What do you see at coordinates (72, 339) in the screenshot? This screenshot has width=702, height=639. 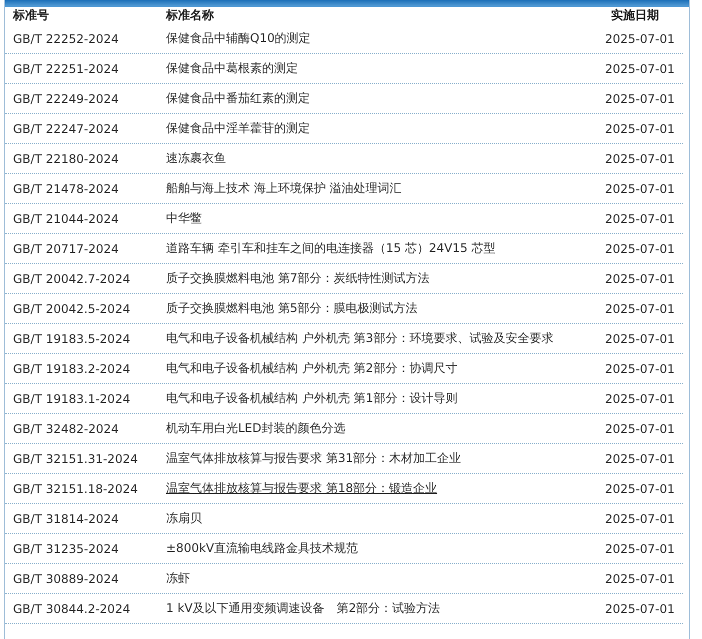 I see `standard-code: GB/T 19183.5-2024` at bounding box center [72, 339].